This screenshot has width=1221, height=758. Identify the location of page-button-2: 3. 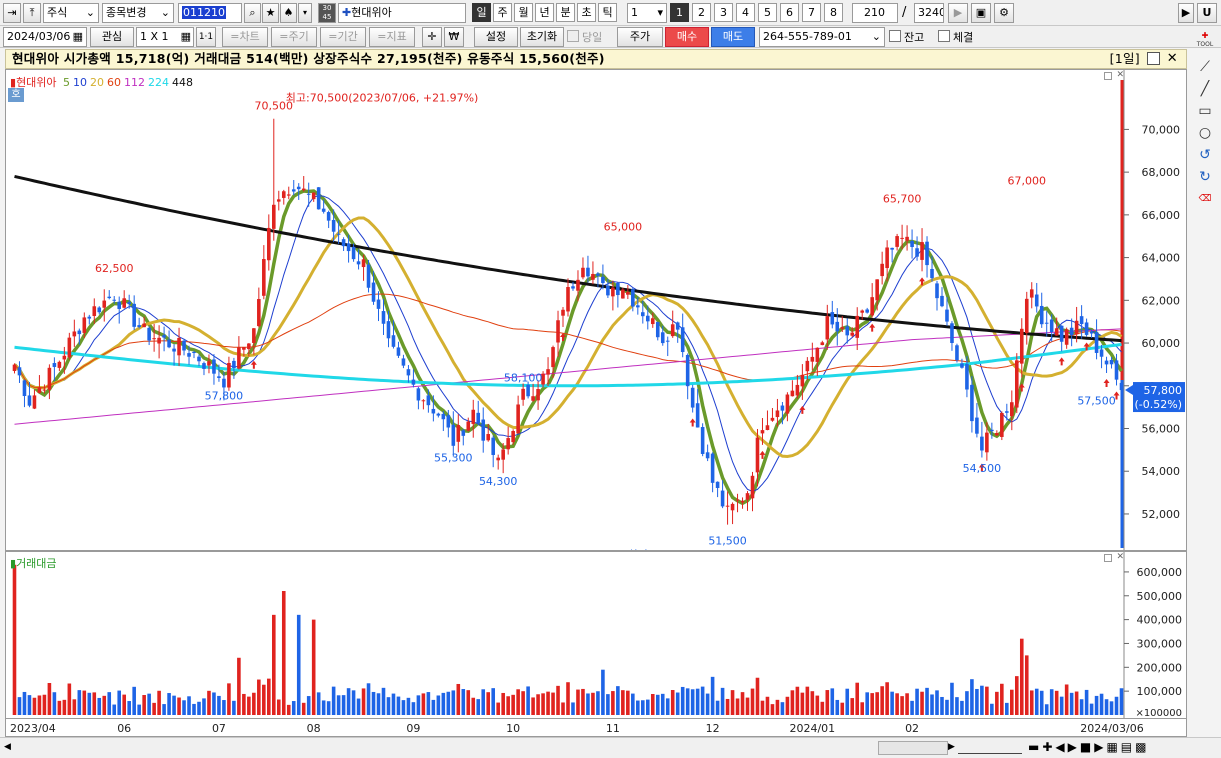
(723, 12).